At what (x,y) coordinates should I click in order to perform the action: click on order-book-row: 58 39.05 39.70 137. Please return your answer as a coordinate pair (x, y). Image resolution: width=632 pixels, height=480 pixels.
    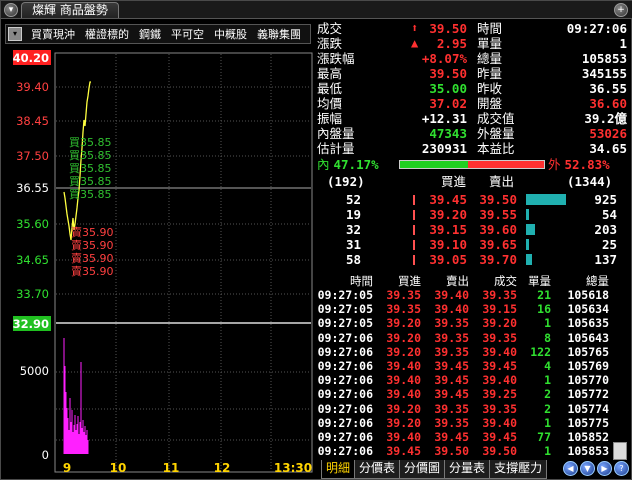
    Looking at the image, I should click on (473, 259).